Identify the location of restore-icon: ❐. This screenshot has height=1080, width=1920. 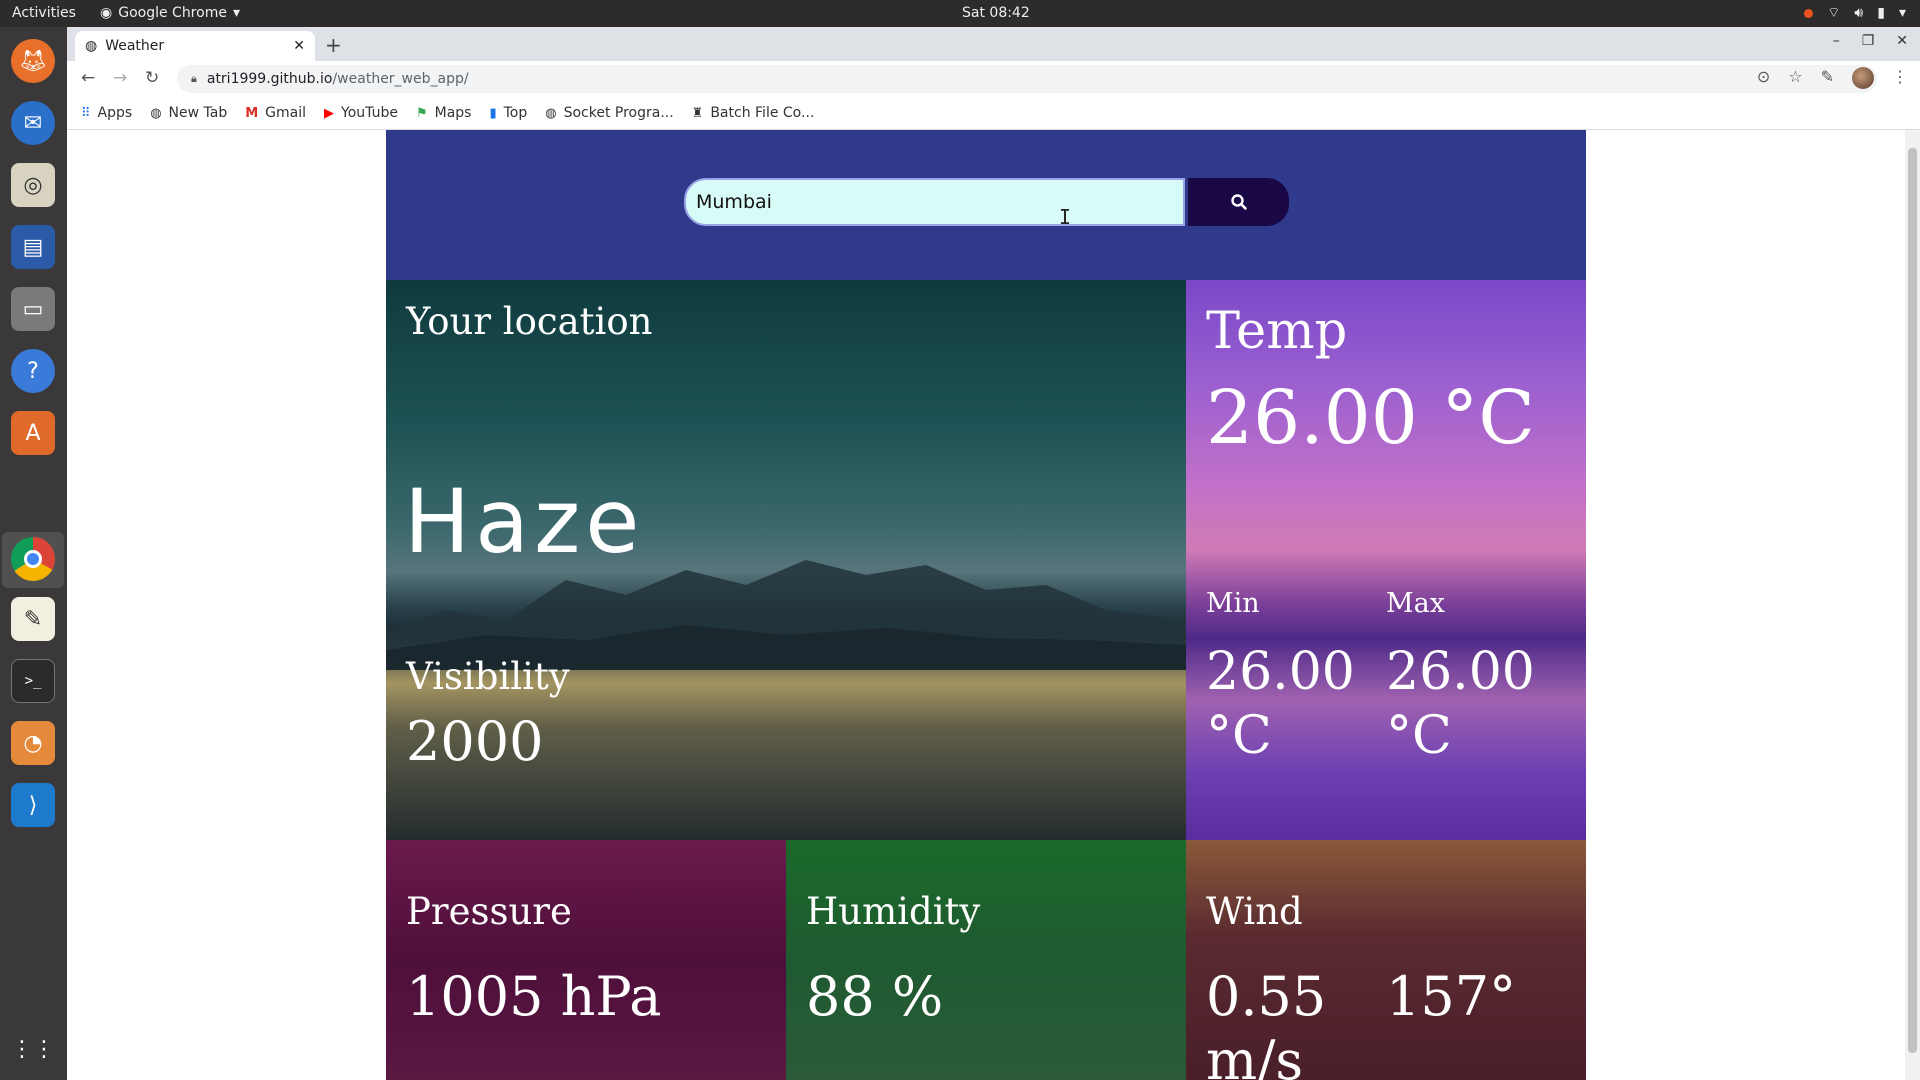
(1868, 41).